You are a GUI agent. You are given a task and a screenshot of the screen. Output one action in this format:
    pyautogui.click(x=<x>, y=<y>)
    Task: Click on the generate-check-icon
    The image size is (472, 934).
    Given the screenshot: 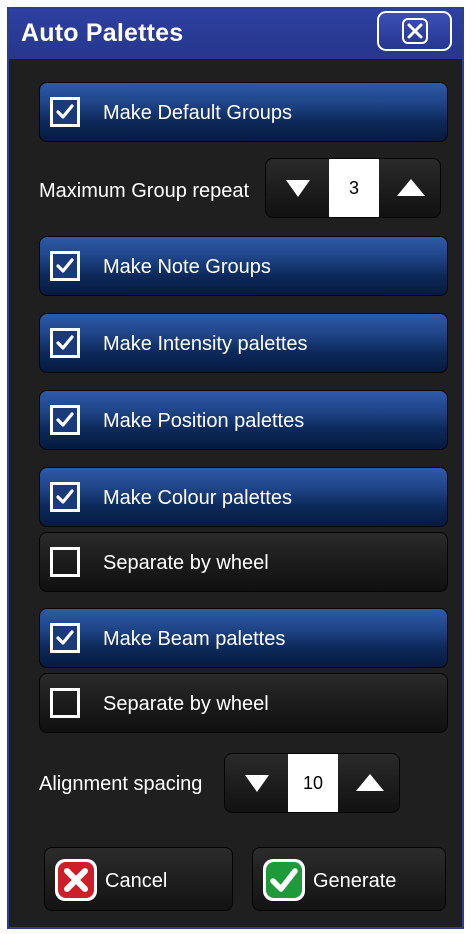 What is the action you would take?
    pyautogui.click(x=284, y=880)
    